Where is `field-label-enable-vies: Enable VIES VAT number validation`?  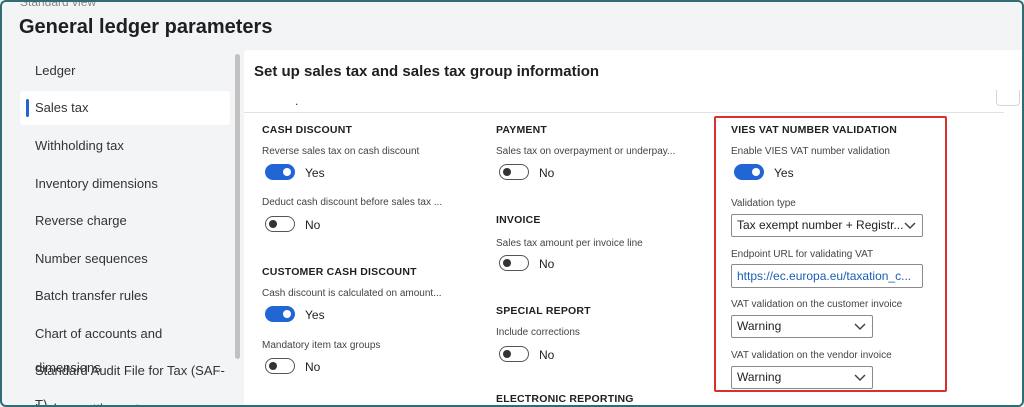 field-label-enable-vies: Enable VIES VAT number validation is located at coordinates (810, 151).